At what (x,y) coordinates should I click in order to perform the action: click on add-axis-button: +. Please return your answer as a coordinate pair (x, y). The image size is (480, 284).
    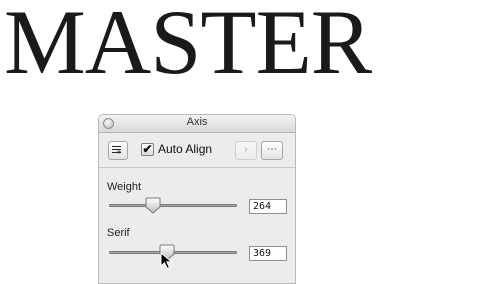
    Looking at the image, I should click on (118, 150).